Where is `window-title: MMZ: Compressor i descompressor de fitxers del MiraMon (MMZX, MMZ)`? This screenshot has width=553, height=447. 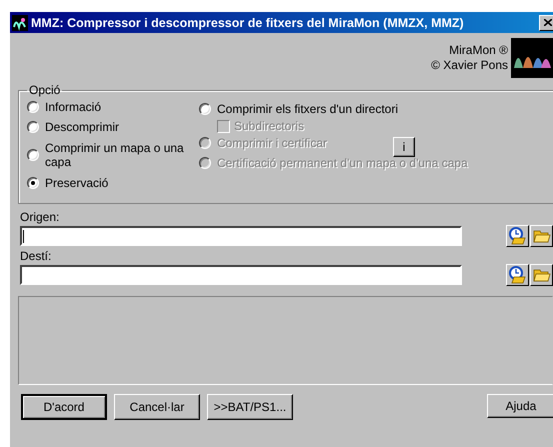 window-title: MMZ: Compressor i descompressor de fitxers del MiraMon (MMZX, MMZ) is located at coordinates (248, 23).